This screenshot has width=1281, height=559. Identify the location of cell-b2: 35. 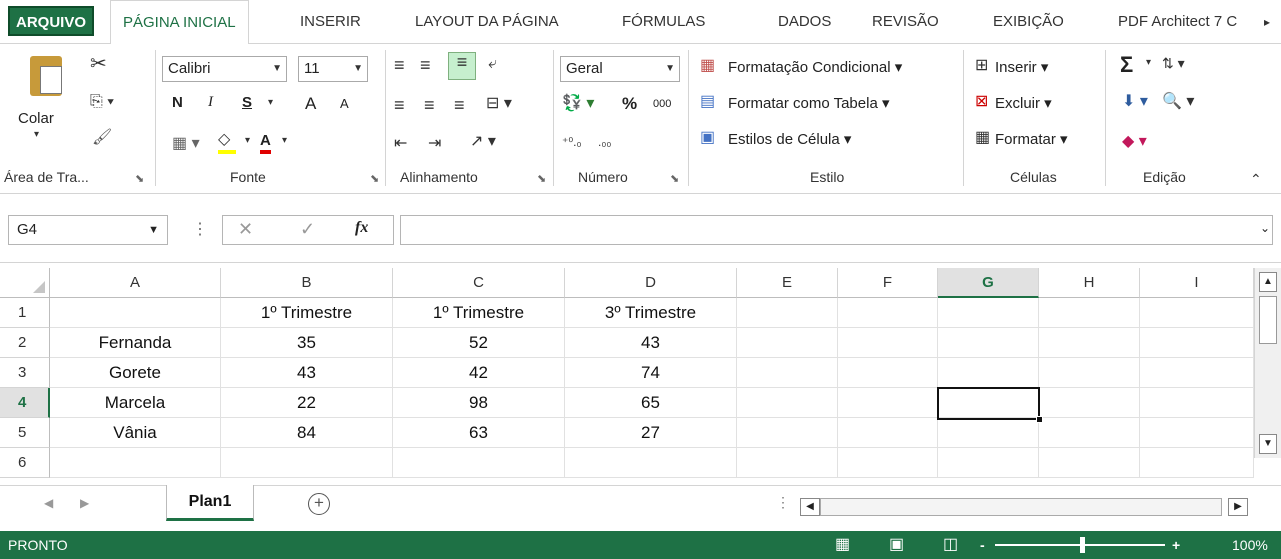
(307, 343).